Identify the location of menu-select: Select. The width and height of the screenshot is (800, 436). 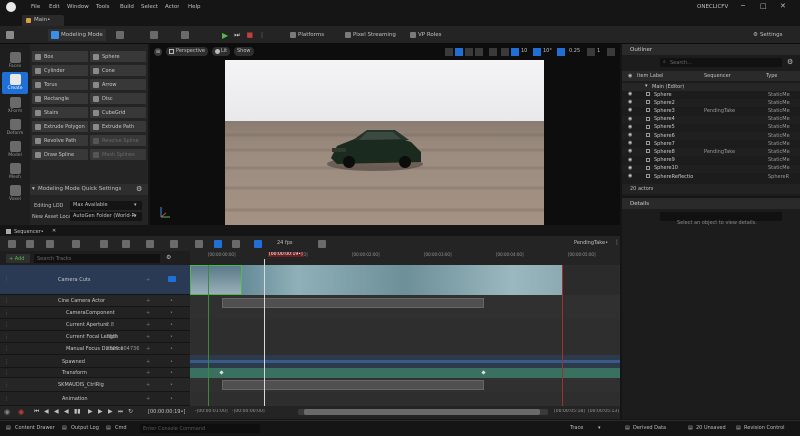
(149, 7).